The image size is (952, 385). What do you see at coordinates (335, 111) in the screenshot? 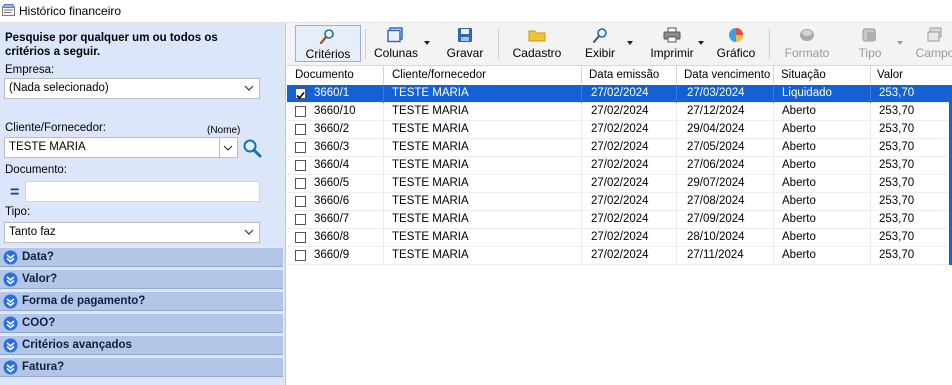
I see `cell-doc: 3660/10` at bounding box center [335, 111].